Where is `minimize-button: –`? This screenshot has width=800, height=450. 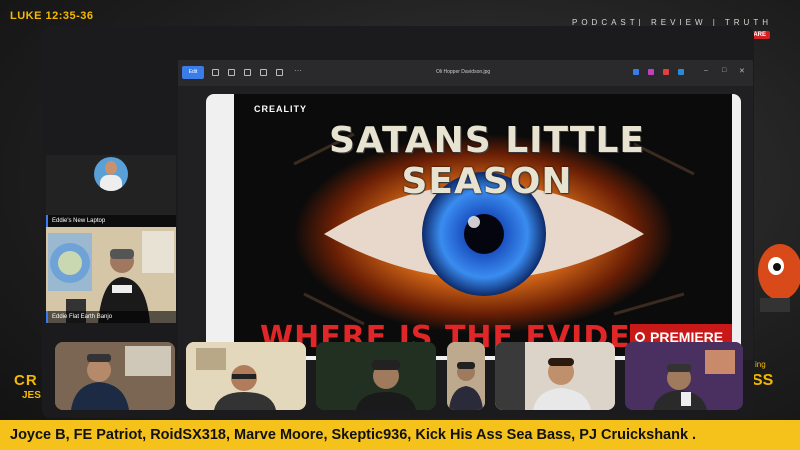
minimize-button: – is located at coordinates (706, 70).